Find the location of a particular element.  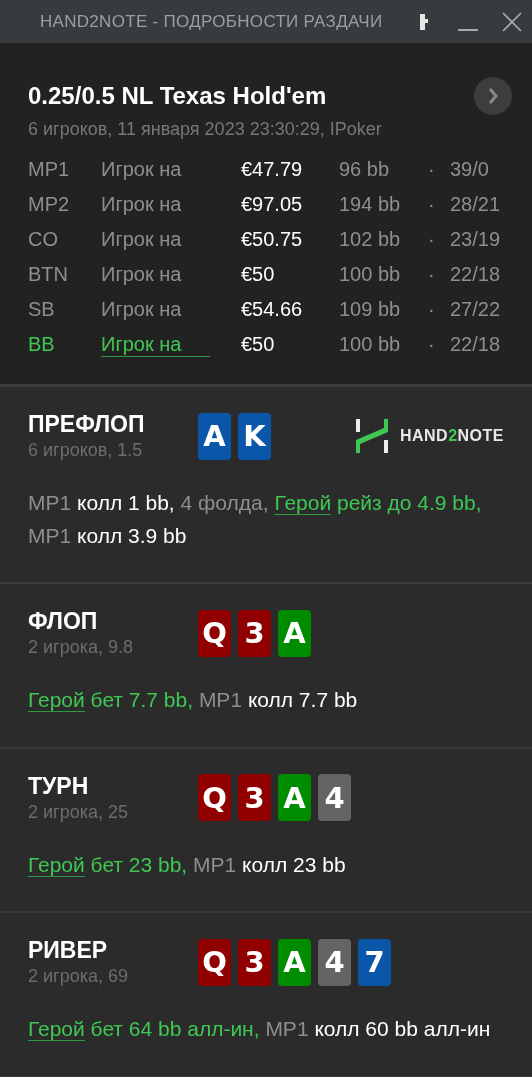

logo-icon is located at coordinates (371, 436).